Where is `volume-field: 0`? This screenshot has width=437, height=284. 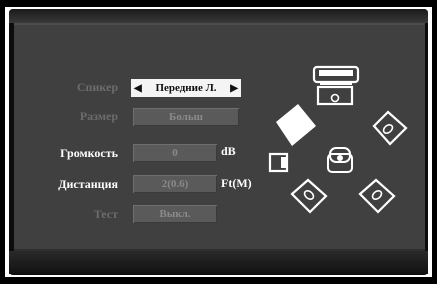
volume-field: 0 is located at coordinates (175, 153).